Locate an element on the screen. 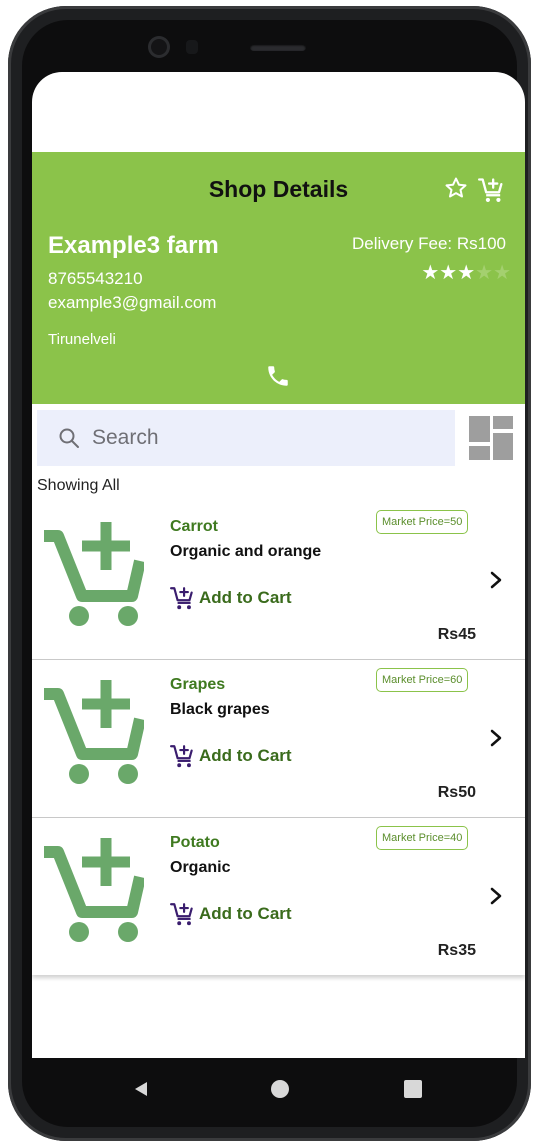 The image size is (539, 1145). recent-apps-icon is located at coordinates (413, 1089).